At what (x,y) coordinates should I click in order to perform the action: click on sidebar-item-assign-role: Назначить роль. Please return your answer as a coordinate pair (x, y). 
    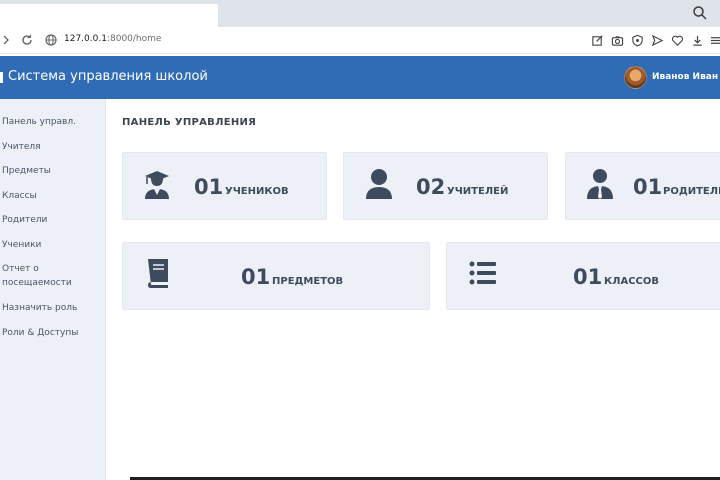
    Looking at the image, I should click on (52, 308).